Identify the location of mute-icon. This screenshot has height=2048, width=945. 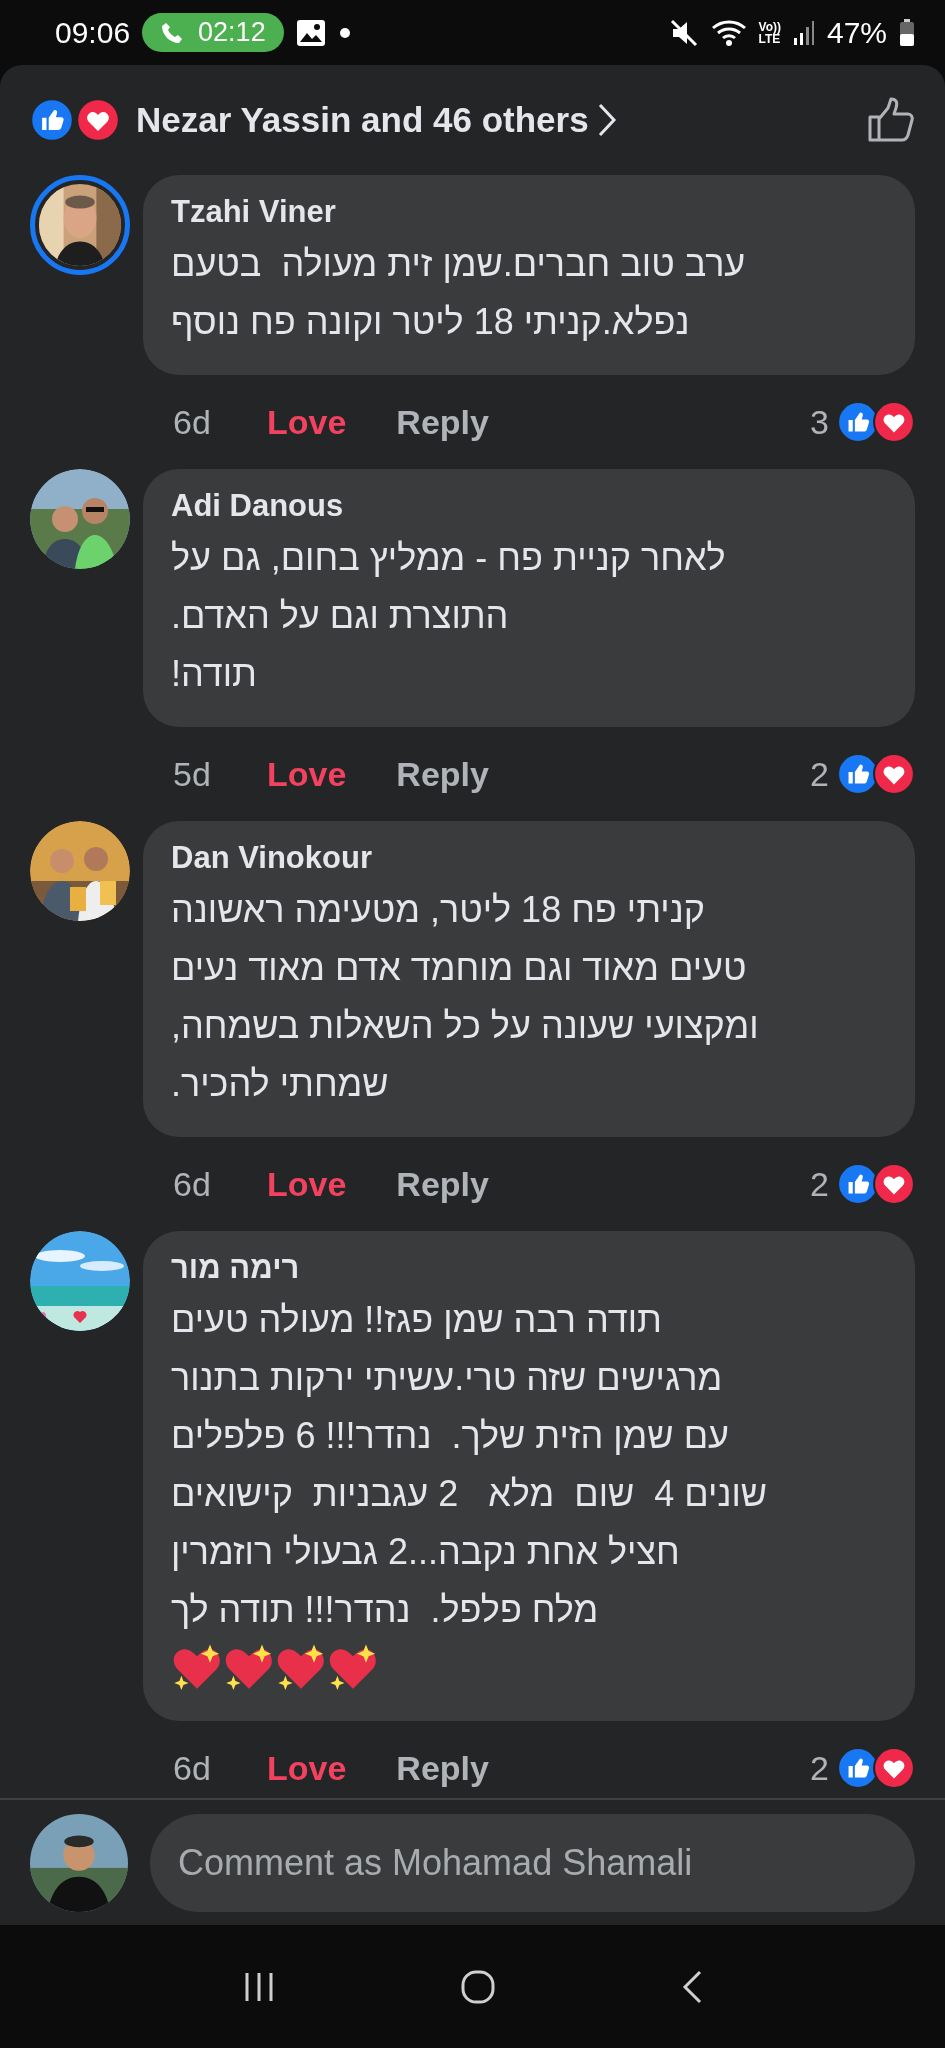
(683, 32).